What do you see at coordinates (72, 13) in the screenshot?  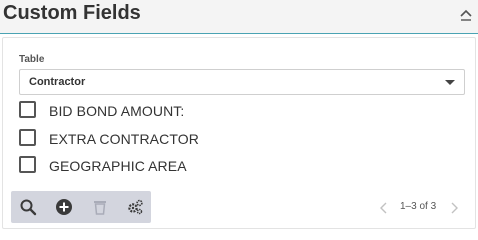 I see `panel-title: Custom Fields` at bounding box center [72, 13].